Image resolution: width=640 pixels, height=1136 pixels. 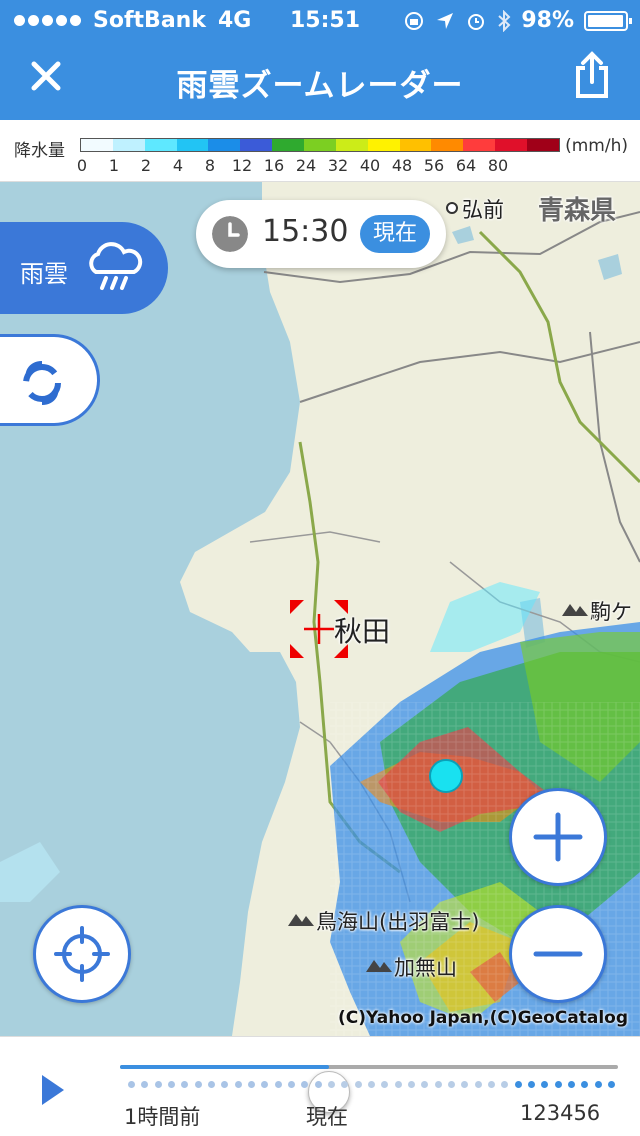 I want to click on precipitation-legend: 降水量 0 1 2 4 8 12 16 24 32 40 48 56 64 80 (mm/h), so click(x=320, y=151).